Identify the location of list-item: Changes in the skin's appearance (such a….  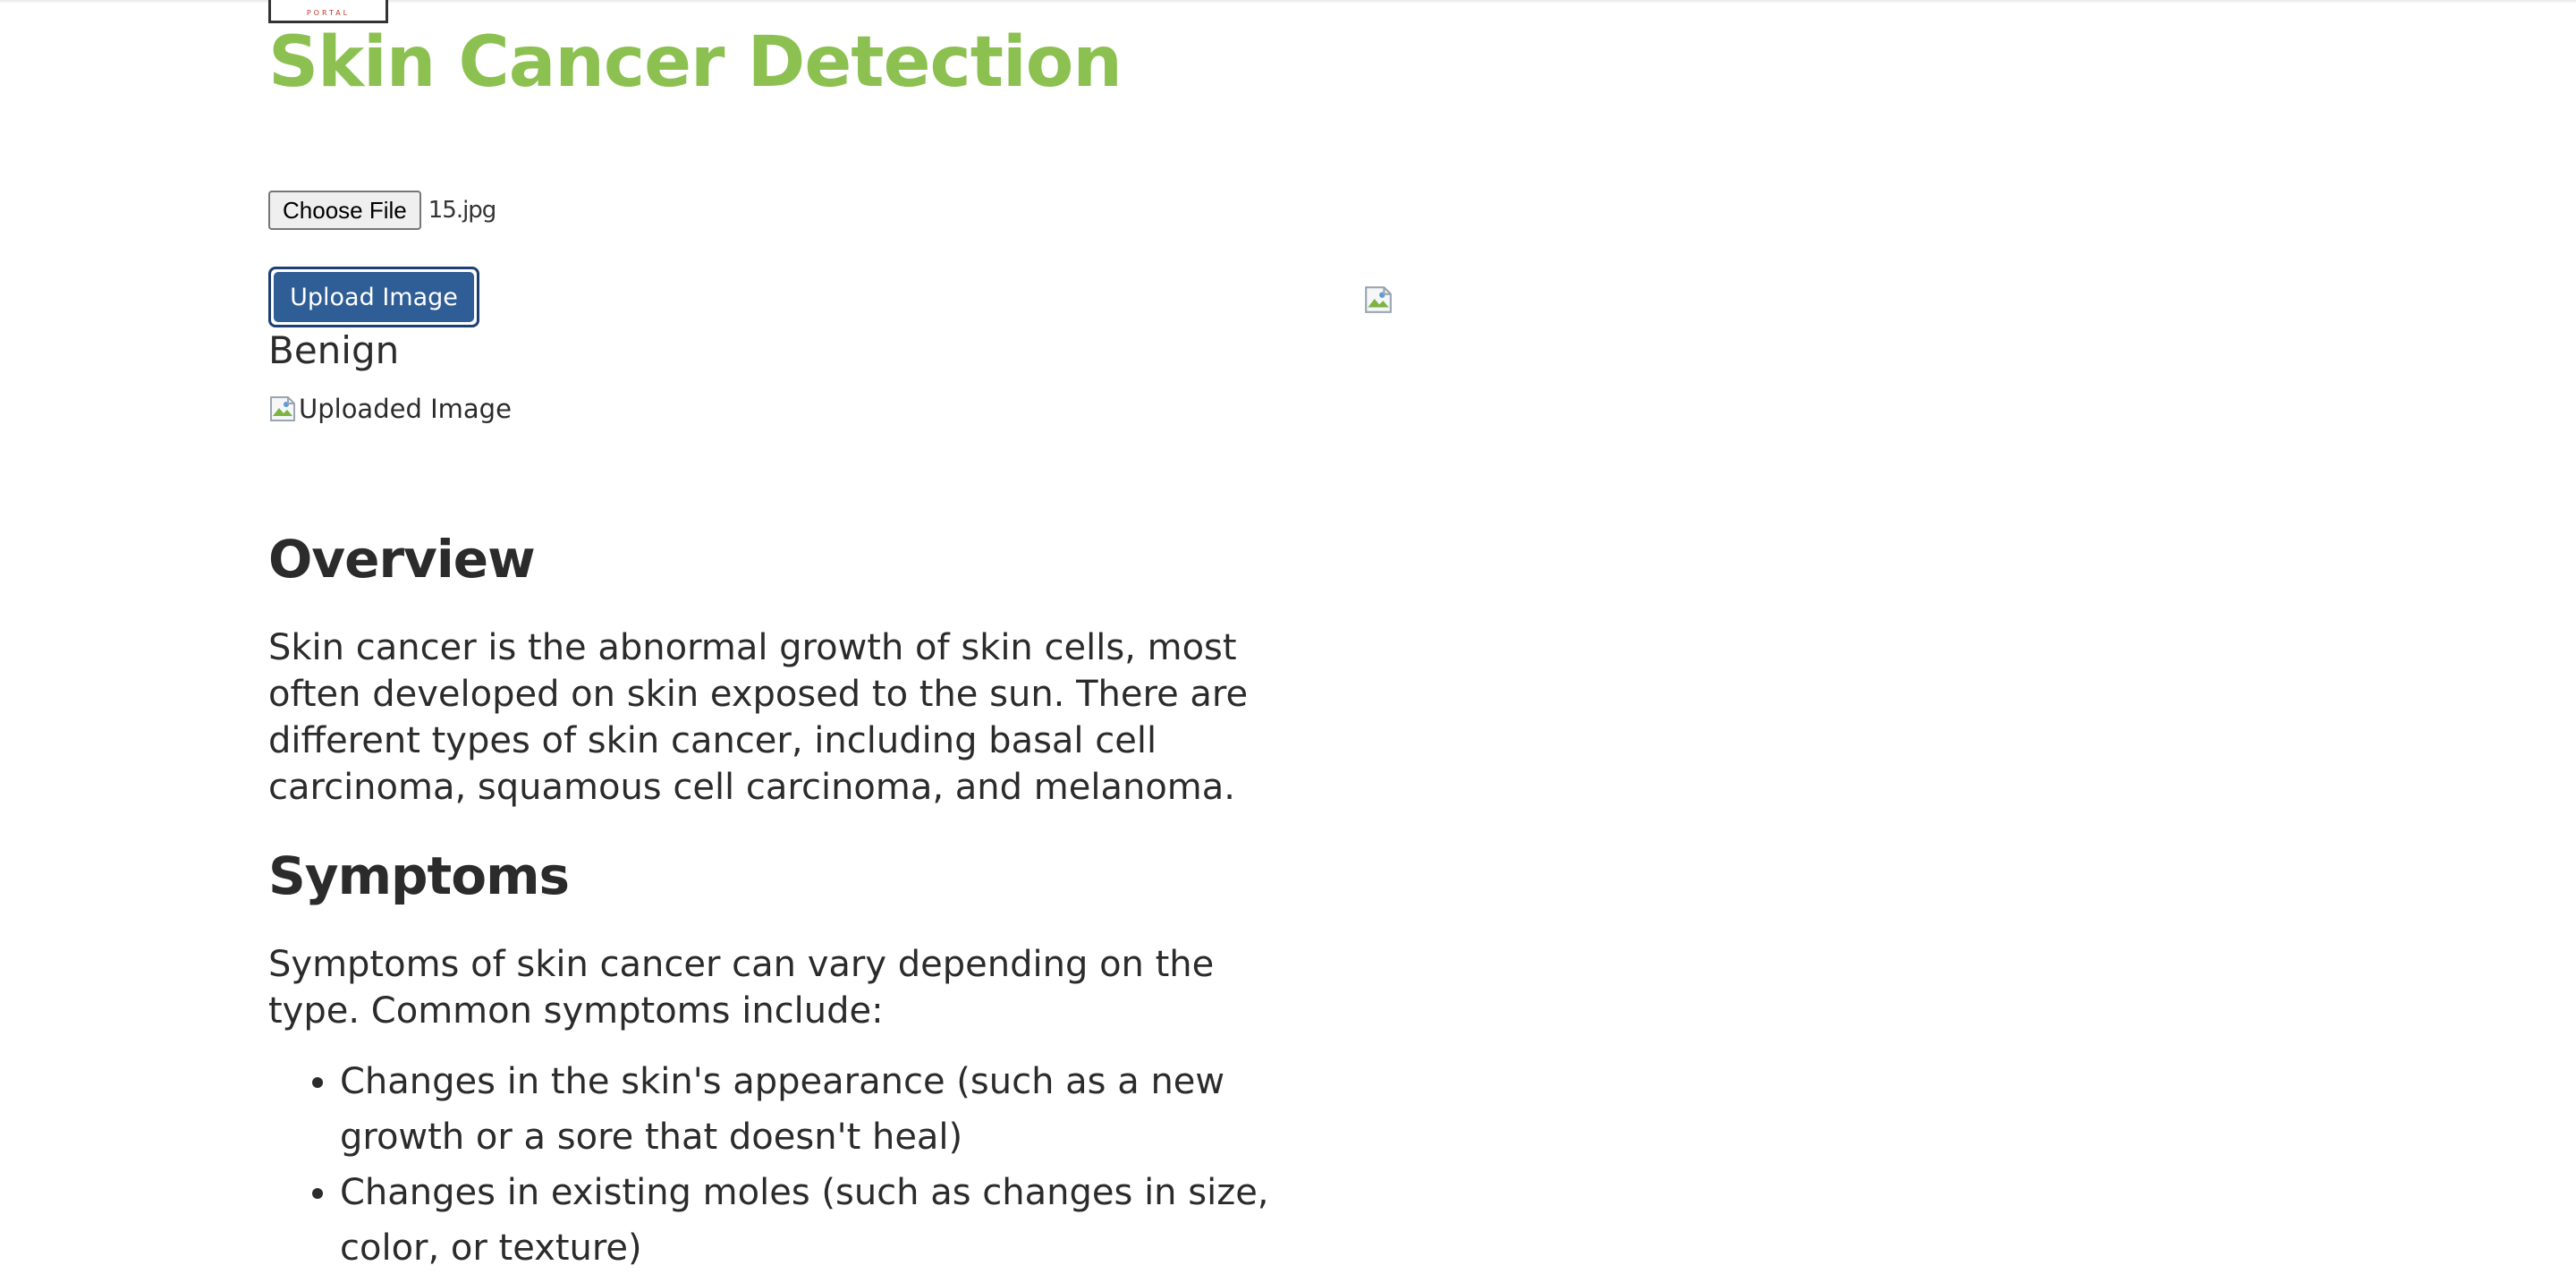
(814, 1109).